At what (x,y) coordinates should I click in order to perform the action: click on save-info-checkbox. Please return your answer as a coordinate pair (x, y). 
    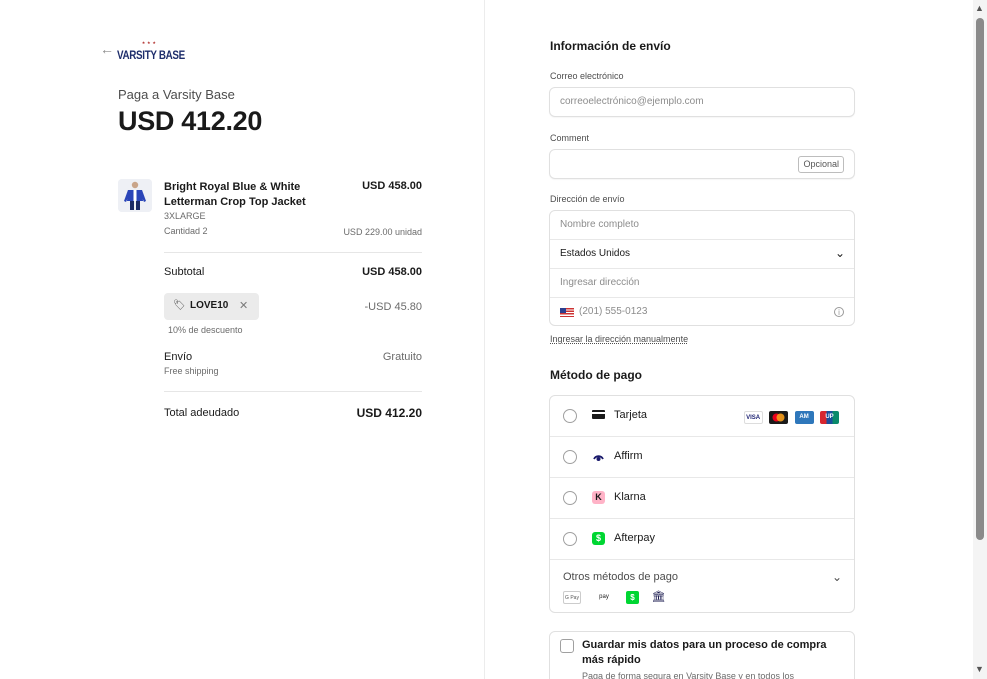
    Looking at the image, I should click on (567, 646).